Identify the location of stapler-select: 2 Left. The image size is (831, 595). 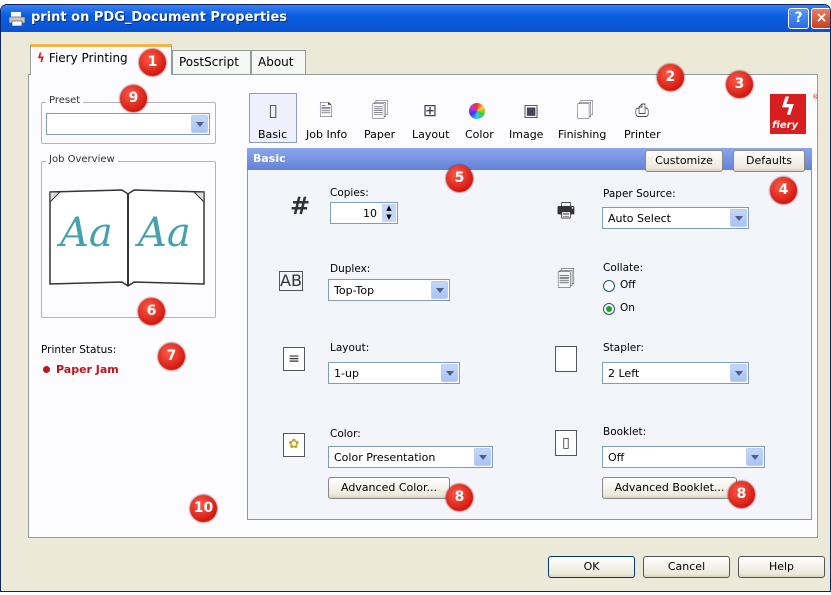
(675, 373).